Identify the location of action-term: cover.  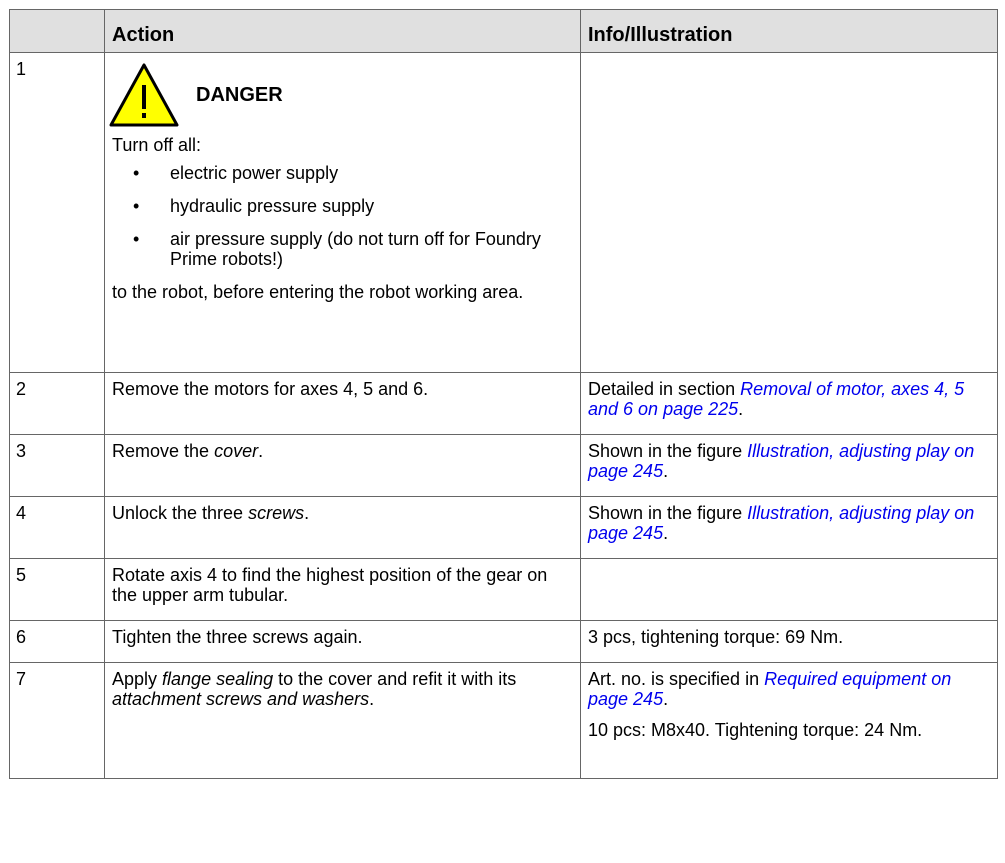
(236, 451).